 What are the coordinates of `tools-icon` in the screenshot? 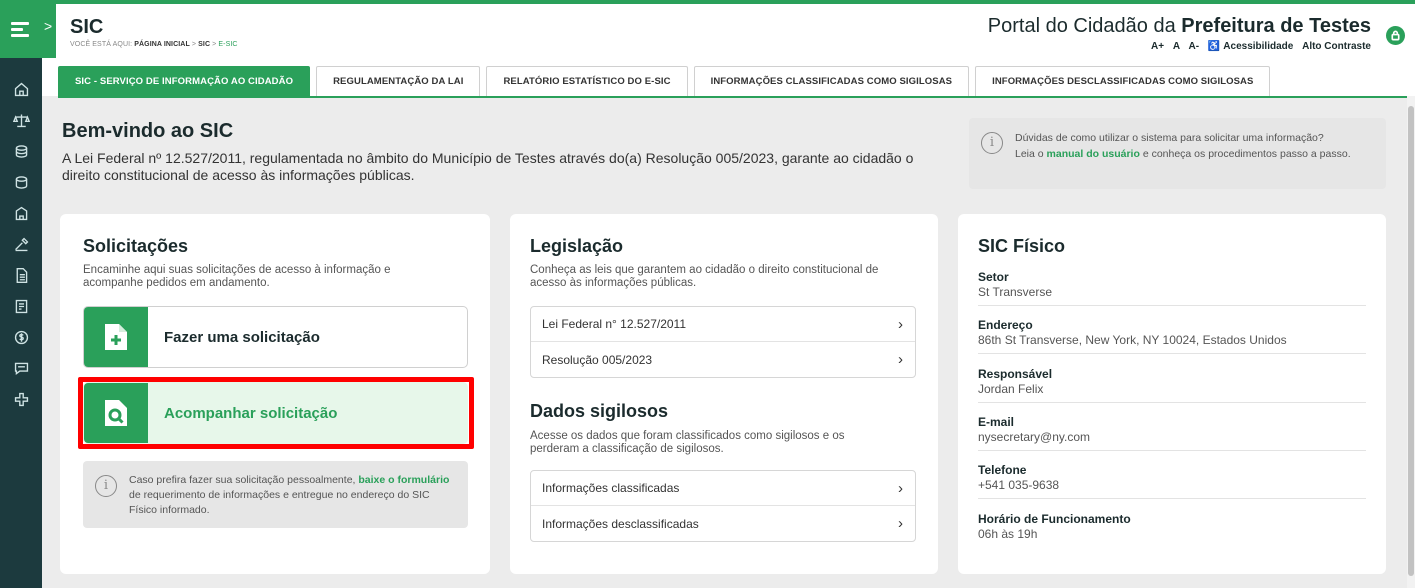 It's located at (21, 244).